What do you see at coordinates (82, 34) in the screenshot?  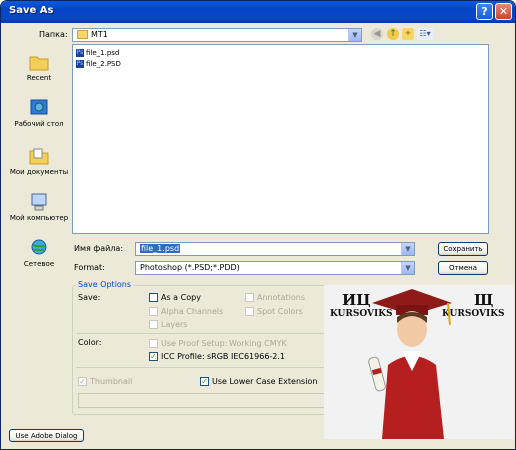 I see `folder-icon` at bounding box center [82, 34].